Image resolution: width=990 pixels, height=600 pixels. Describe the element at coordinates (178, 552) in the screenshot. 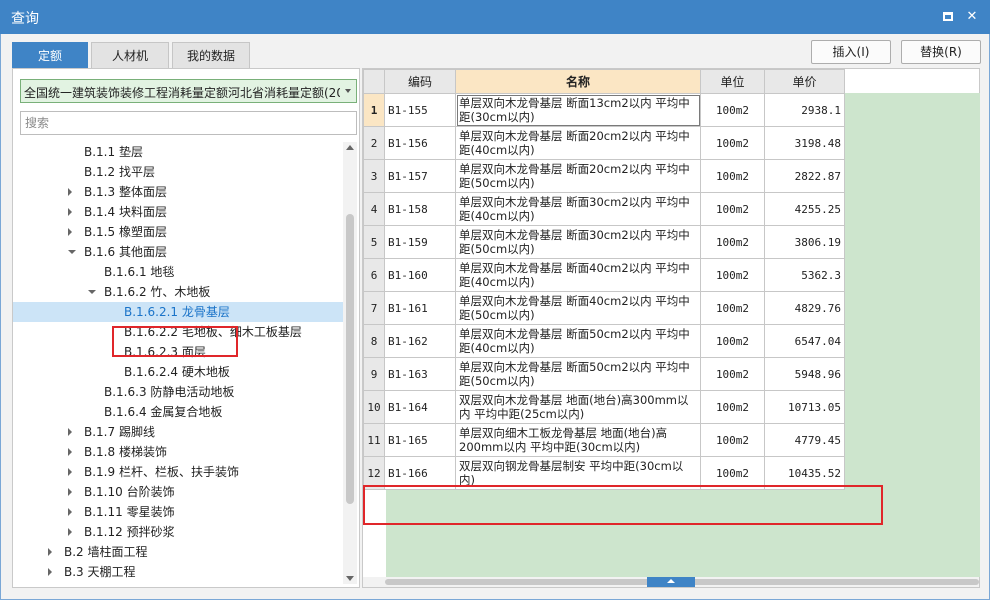

I see `tree-node: B.2 墙柱面工程` at that location.